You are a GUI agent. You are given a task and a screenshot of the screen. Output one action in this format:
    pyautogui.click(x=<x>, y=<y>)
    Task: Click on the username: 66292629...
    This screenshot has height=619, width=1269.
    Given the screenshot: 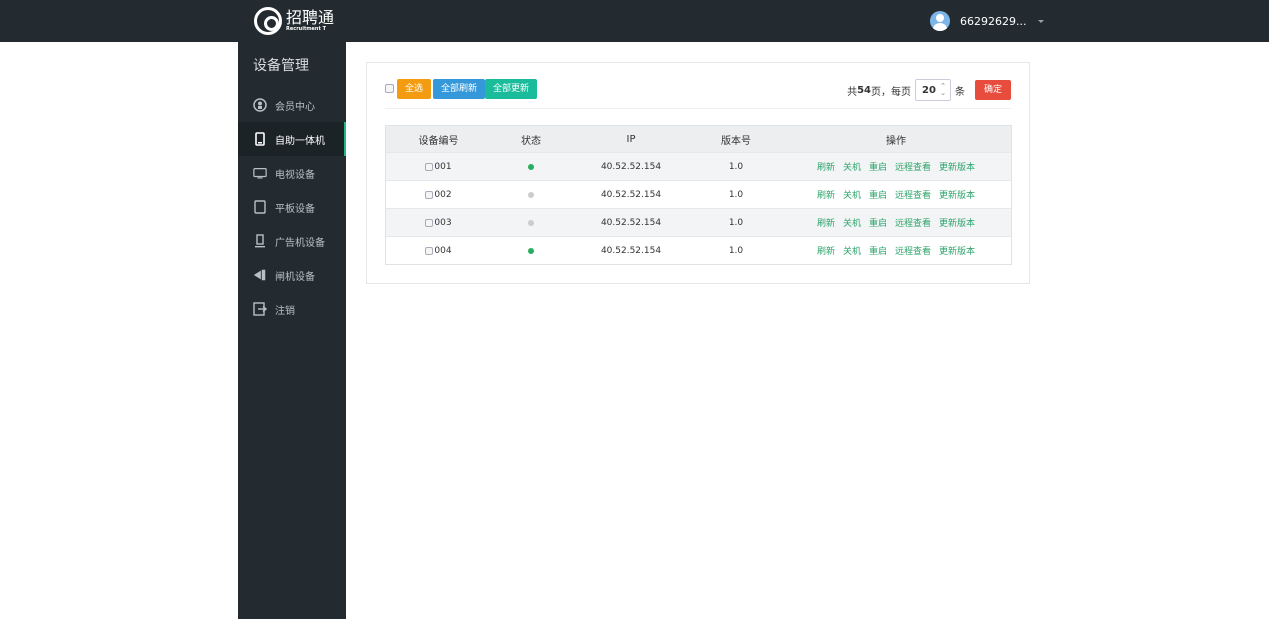 What is the action you would take?
    pyautogui.click(x=993, y=21)
    